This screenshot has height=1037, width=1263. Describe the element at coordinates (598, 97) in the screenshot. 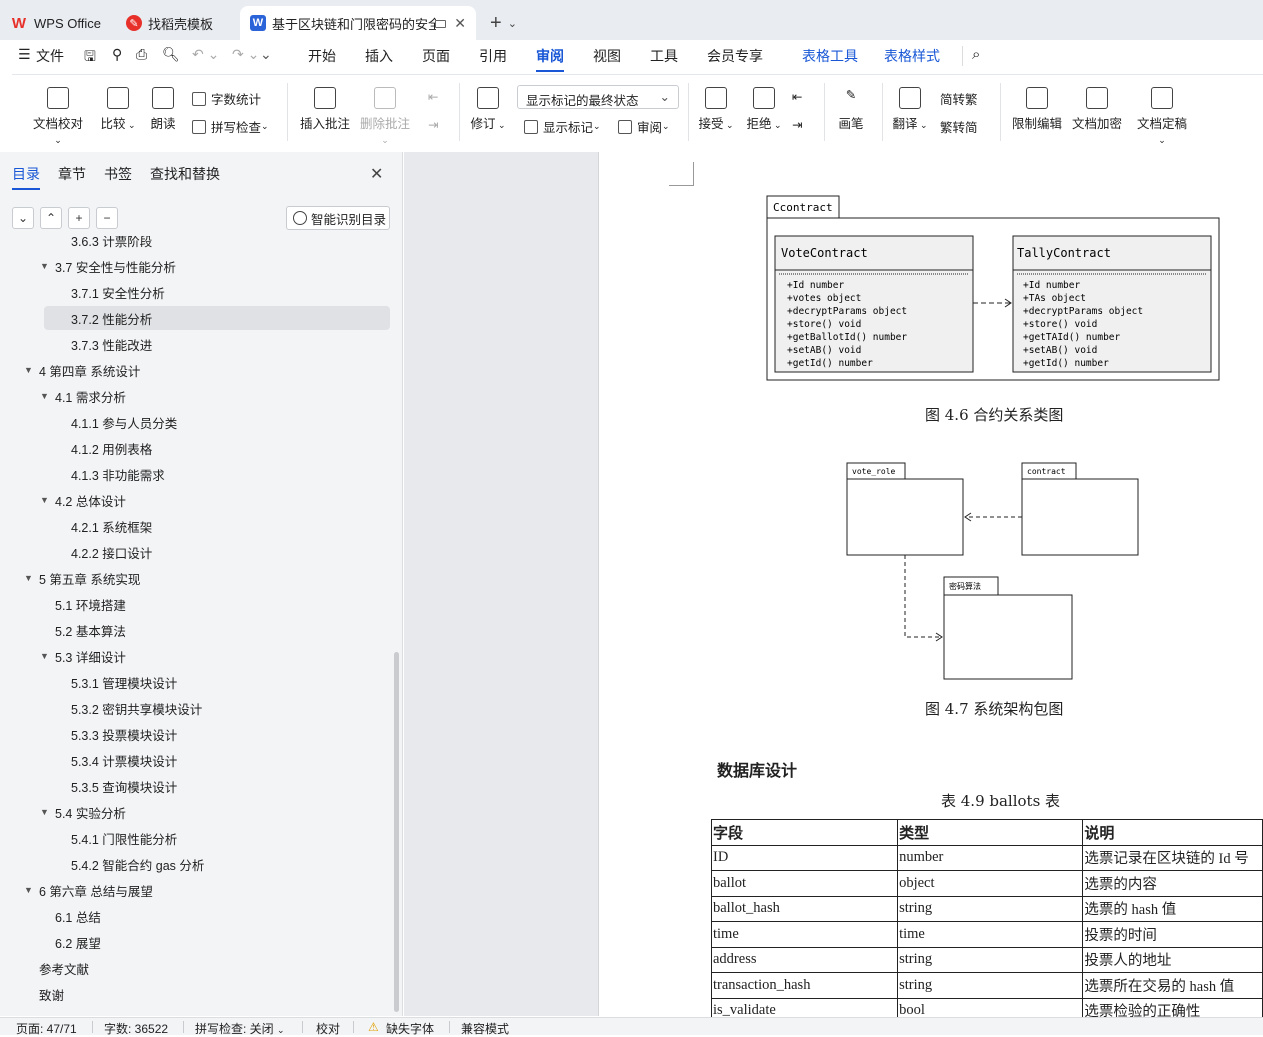

I see `markup-state-select: 显示标记的最终状态 ⌄` at that location.